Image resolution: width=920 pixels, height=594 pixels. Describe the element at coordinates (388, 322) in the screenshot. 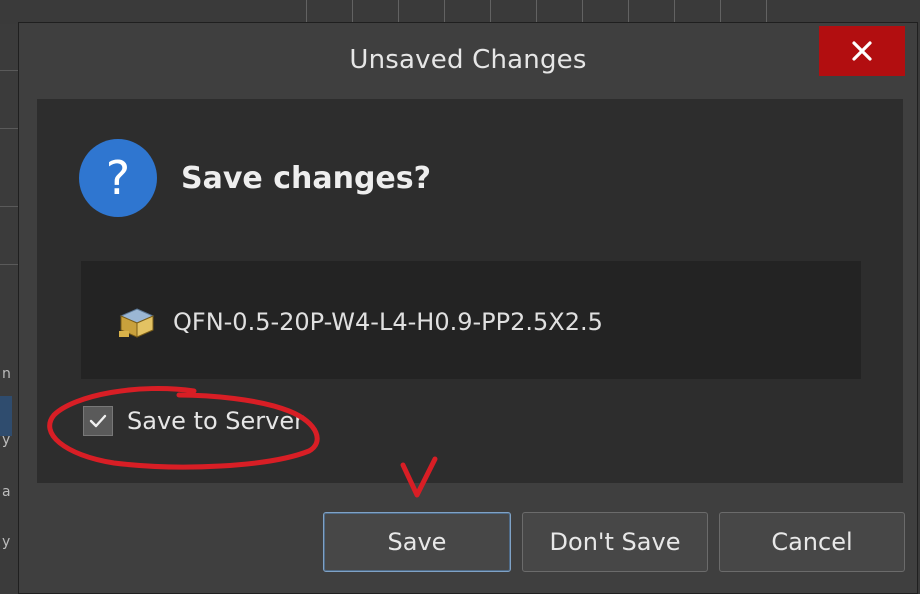

I see `file-name: QFN-0.5-20P-W4-L4-H0.9-PP2.5X2.5` at that location.